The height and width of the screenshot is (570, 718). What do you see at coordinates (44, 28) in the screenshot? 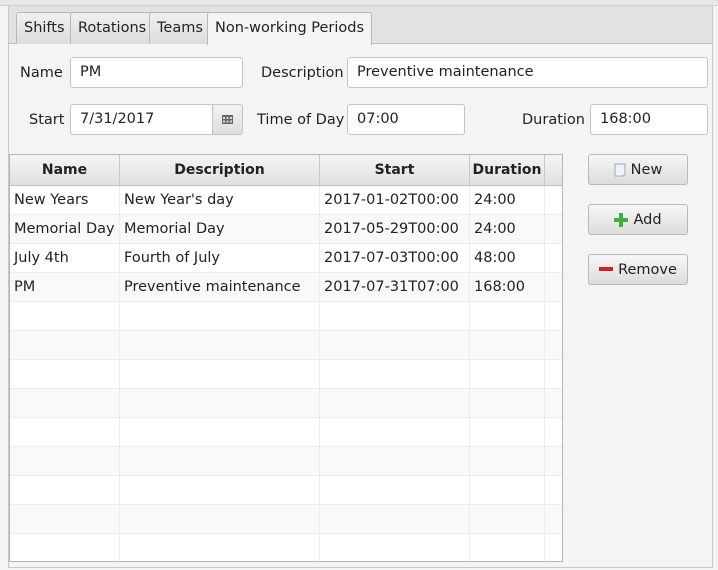
I see `tab-shifts: Shifts` at bounding box center [44, 28].